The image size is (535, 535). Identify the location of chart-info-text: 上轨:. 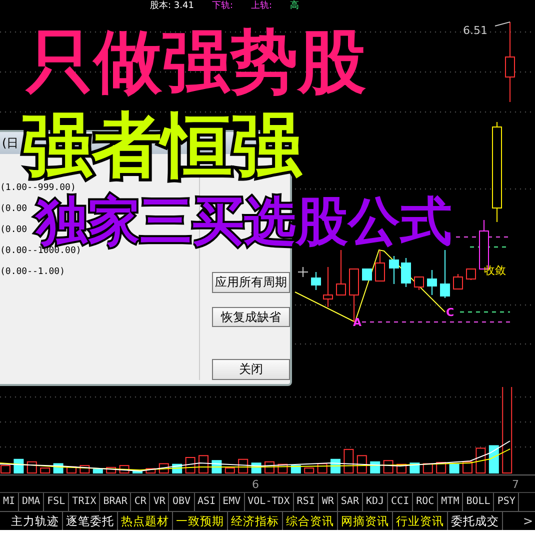
(261, 6).